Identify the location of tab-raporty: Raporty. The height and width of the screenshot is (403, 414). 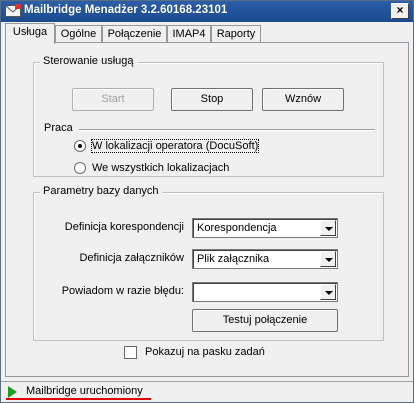
(236, 34).